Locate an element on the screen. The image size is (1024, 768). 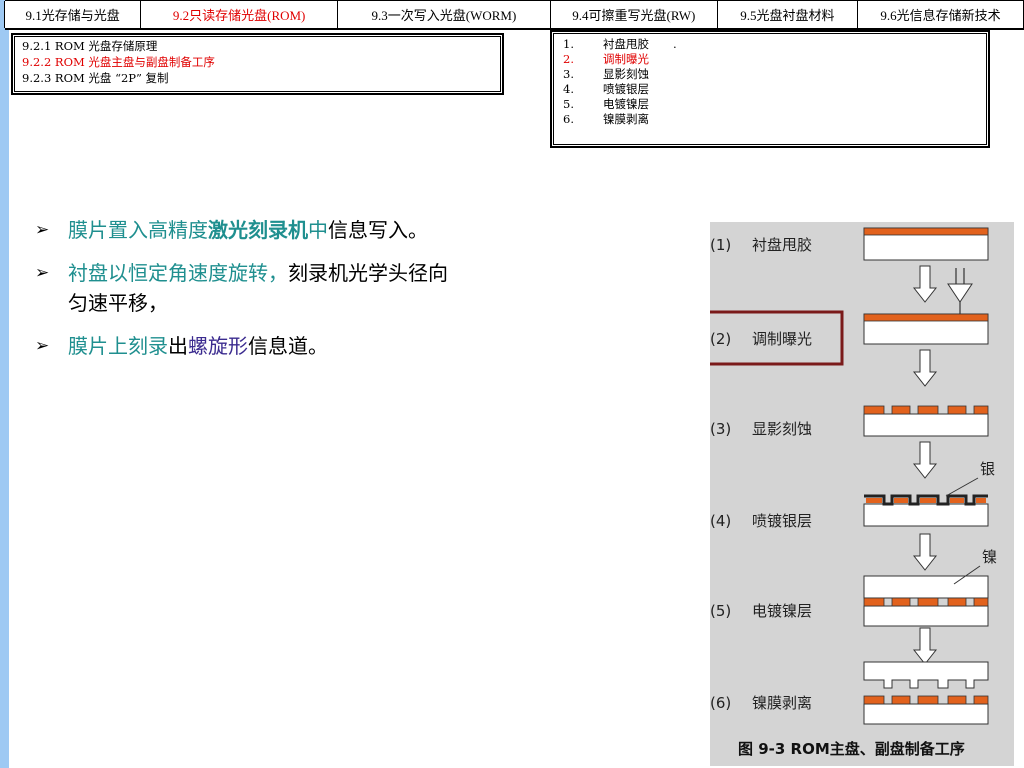
figure-step-6-label: 镍膜剥离 is located at coordinates (782, 703).